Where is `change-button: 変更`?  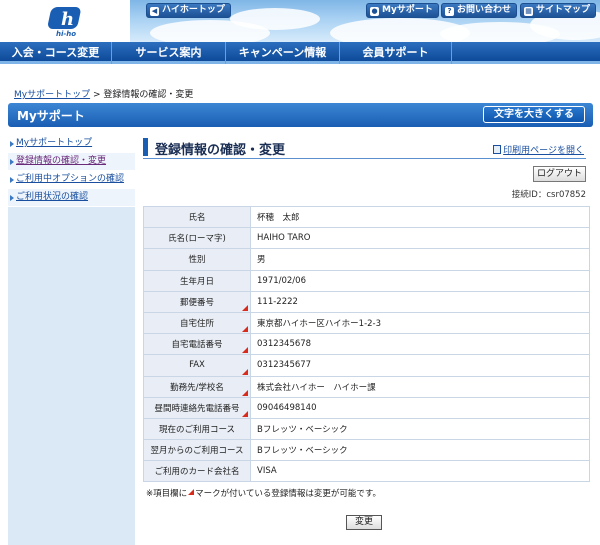
change-button: 変更 is located at coordinates (364, 522).